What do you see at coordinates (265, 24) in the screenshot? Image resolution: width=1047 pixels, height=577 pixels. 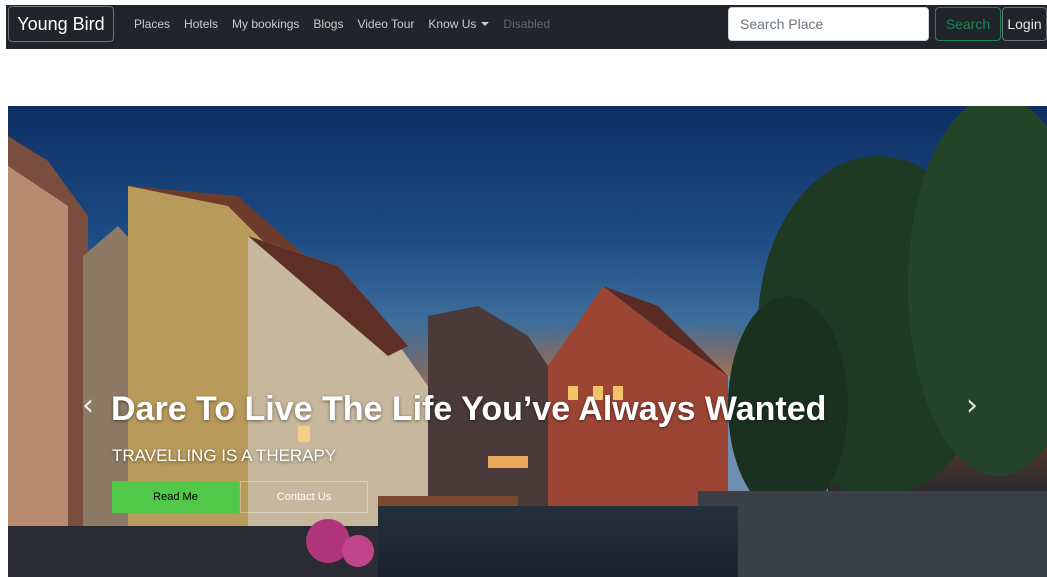 I see `nav-link-my-bookings: My bookings` at bounding box center [265, 24].